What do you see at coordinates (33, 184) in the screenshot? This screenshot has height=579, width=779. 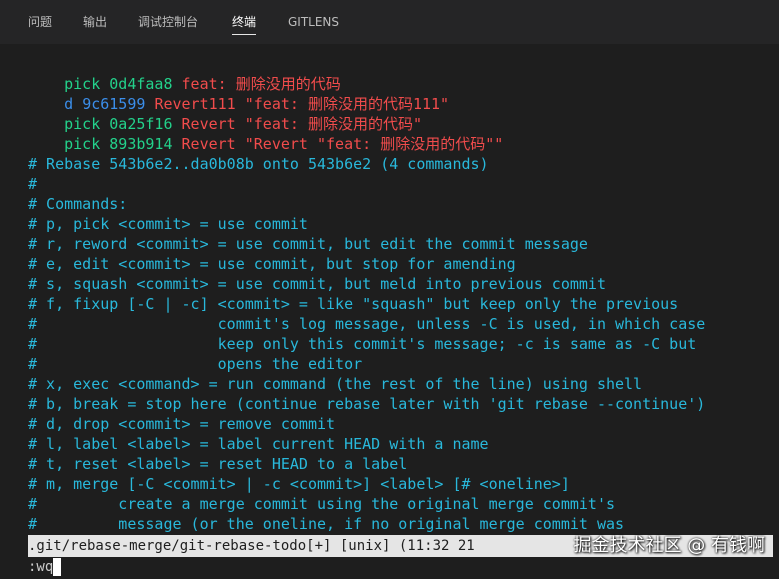 I see `comment-line: #` at bounding box center [33, 184].